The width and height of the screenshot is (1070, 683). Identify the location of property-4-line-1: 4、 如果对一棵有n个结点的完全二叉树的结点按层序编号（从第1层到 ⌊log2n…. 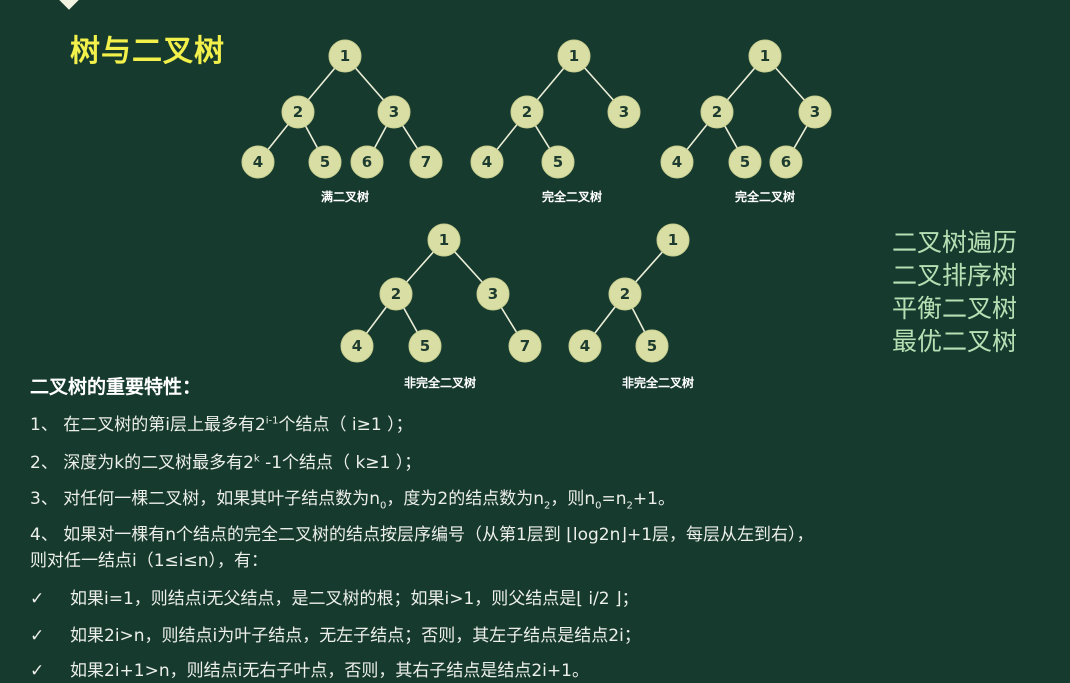
(422, 535).